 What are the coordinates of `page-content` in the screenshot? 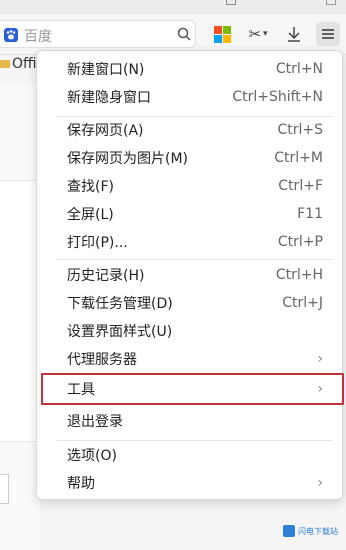 It's located at (20, 317).